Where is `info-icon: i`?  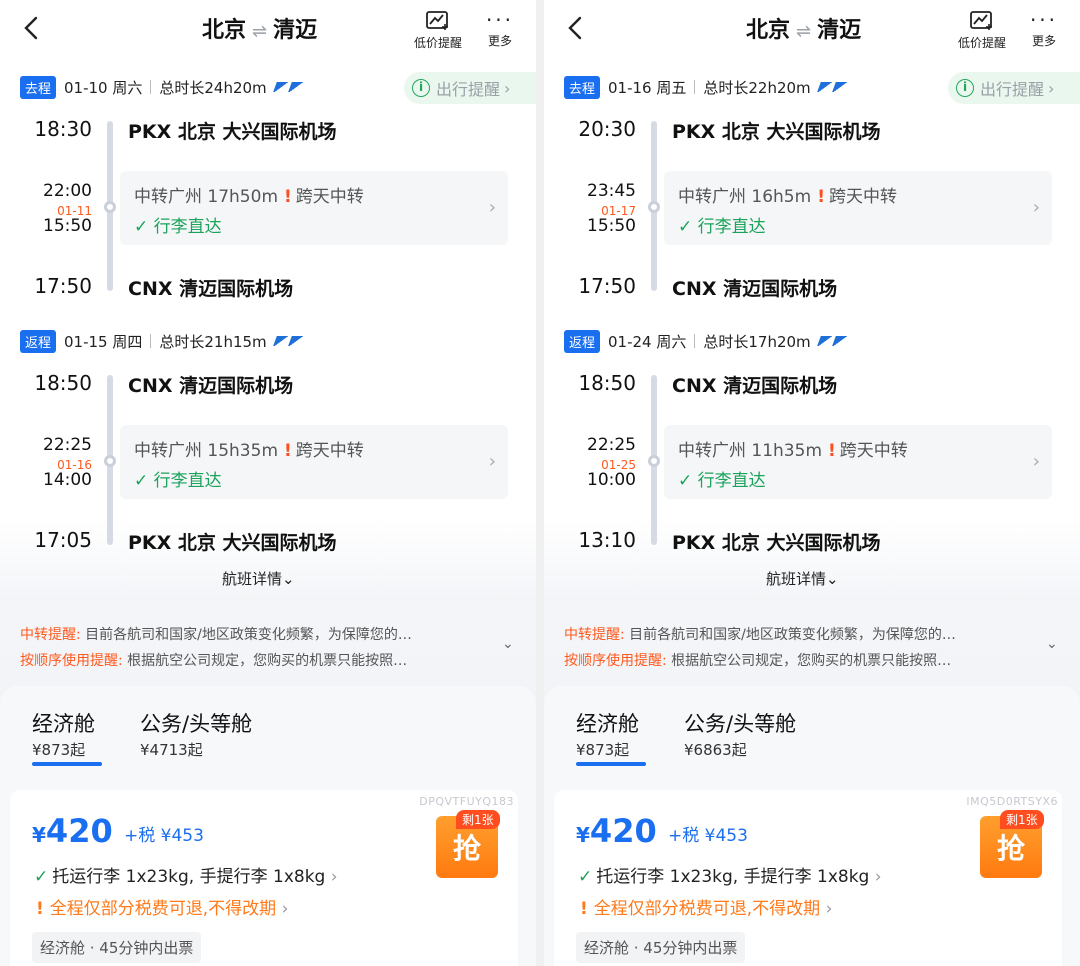 info-icon: i is located at coordinates (965, 88).